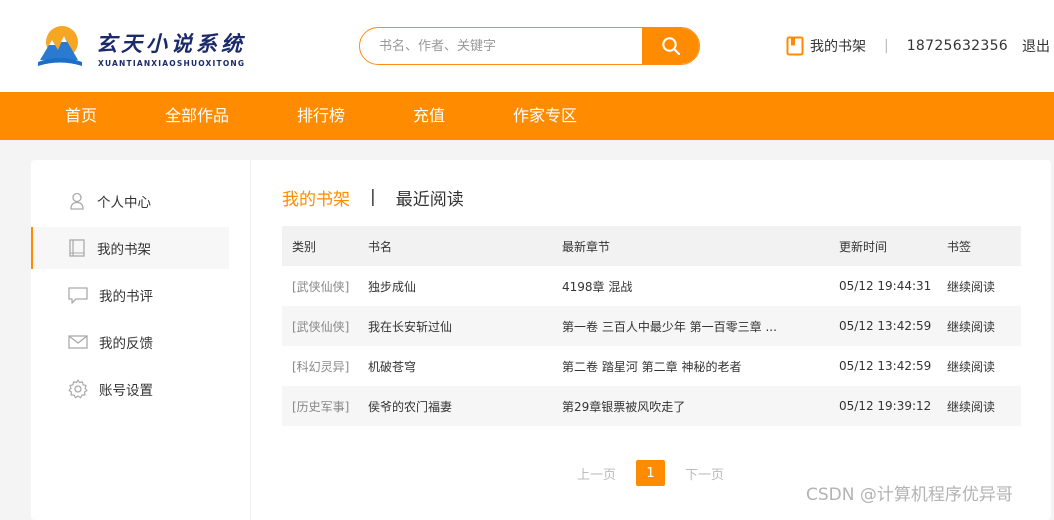  Describe the element at coordinates (700, 406) in the screenshot. I see `latest-chapter-link: 第29章银票被风吹走了` at that location.